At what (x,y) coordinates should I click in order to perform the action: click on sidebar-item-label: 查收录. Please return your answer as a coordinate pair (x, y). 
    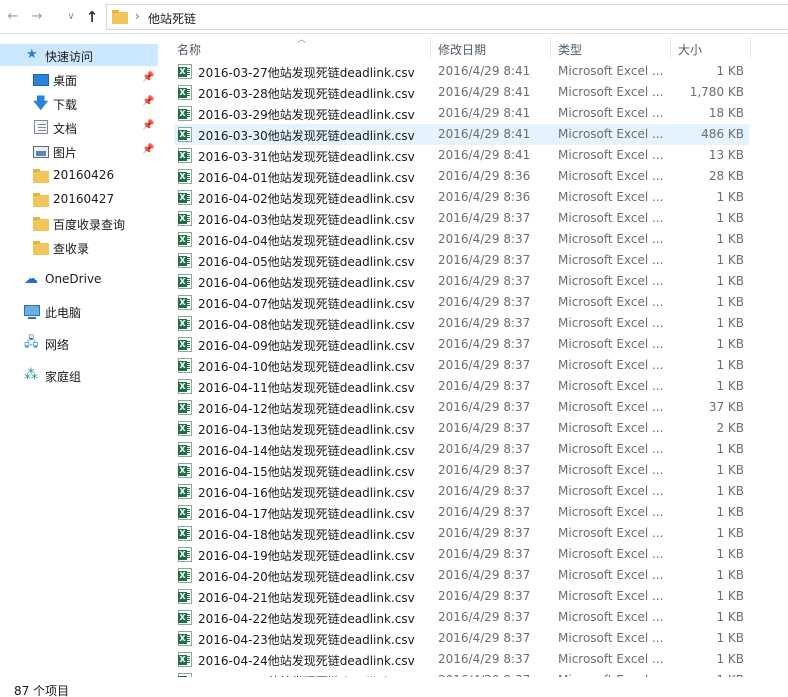
    Looking at the image, I should click on (71, 249).